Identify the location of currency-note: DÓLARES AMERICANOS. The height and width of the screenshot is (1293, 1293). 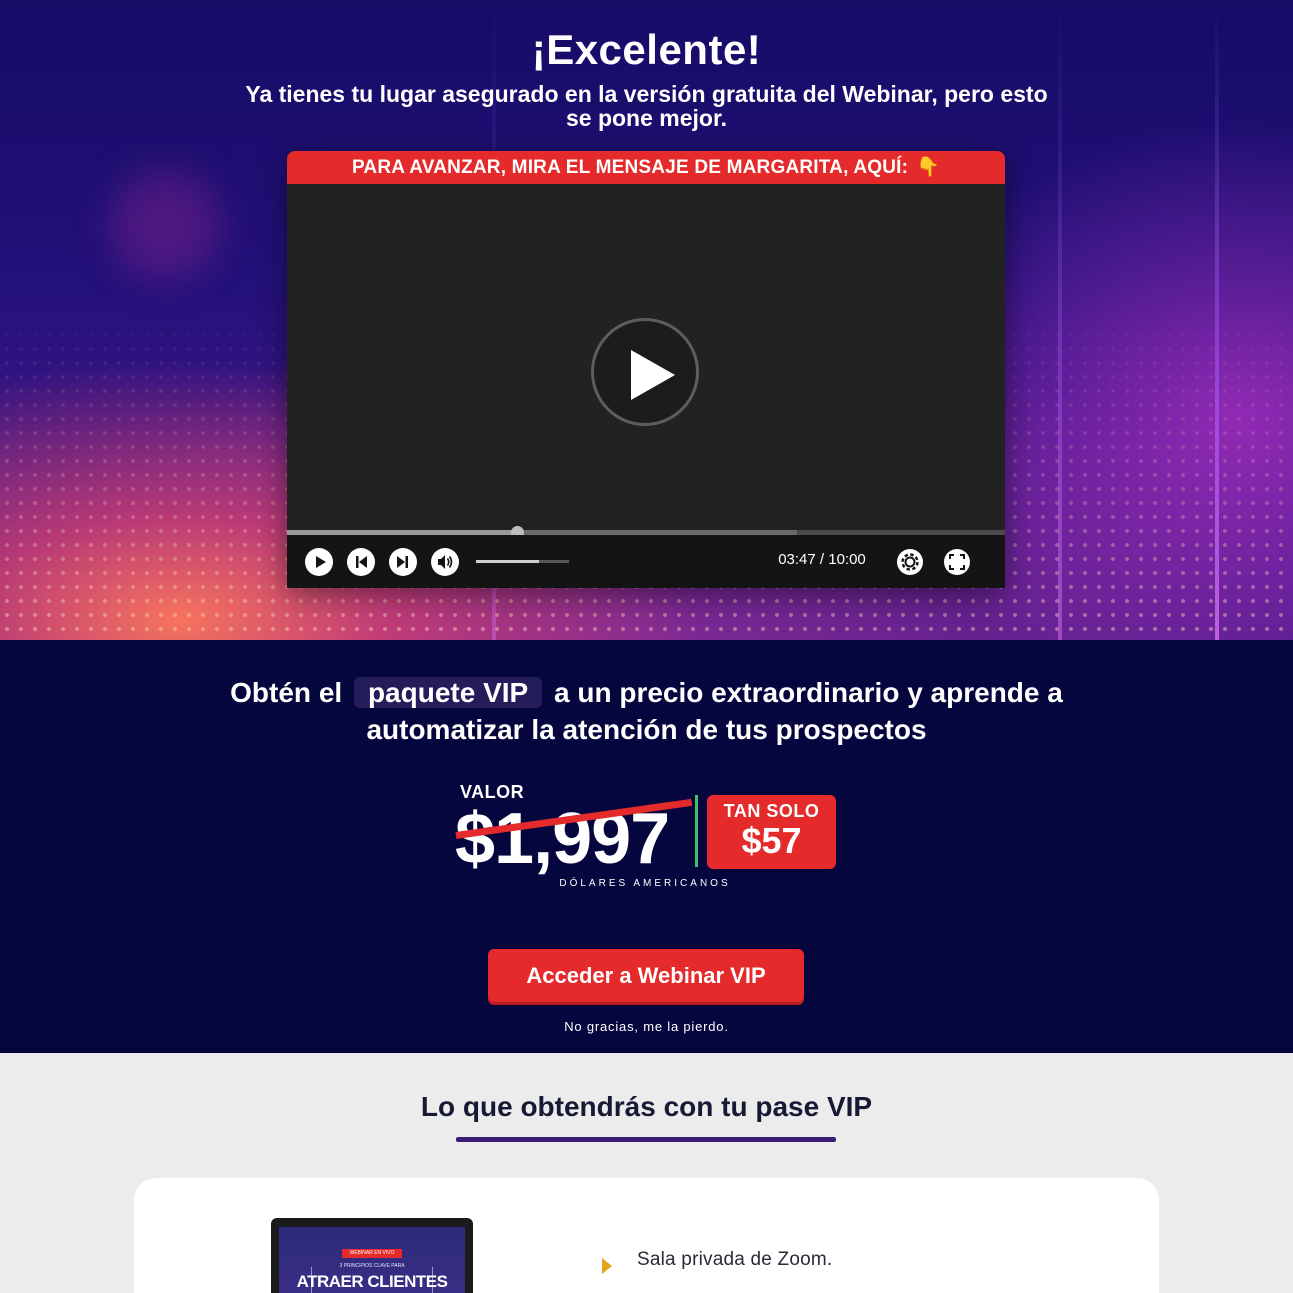
(645, 883).